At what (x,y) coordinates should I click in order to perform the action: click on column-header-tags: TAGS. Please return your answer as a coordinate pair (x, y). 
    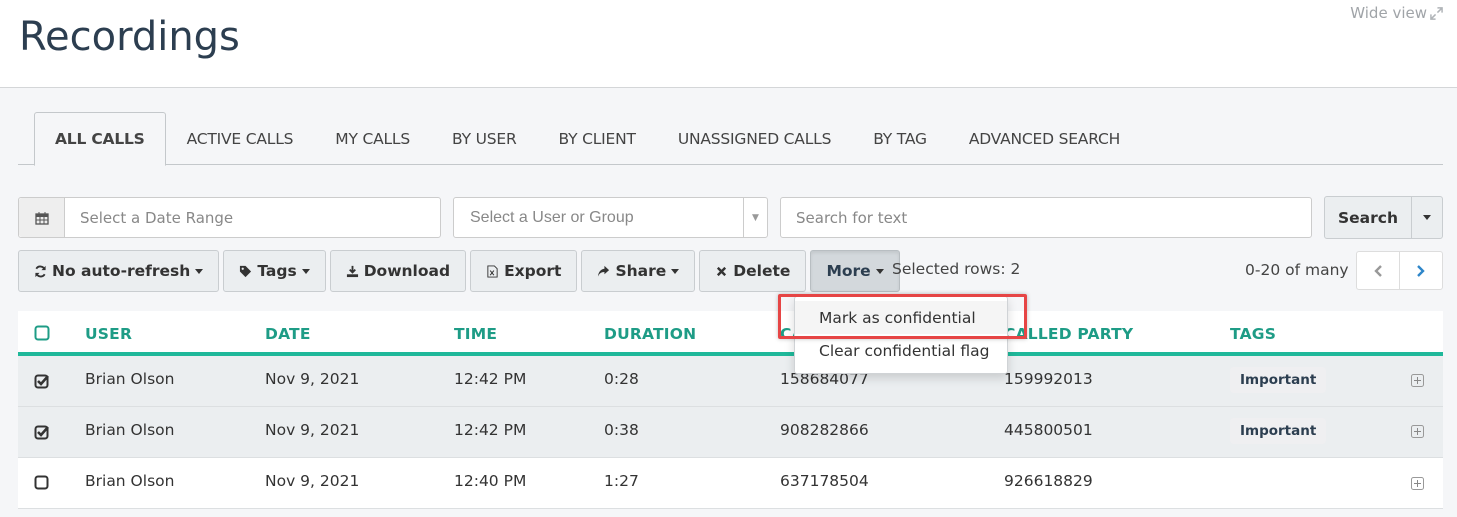
    Looking at the image, I should click on (1253, 334).